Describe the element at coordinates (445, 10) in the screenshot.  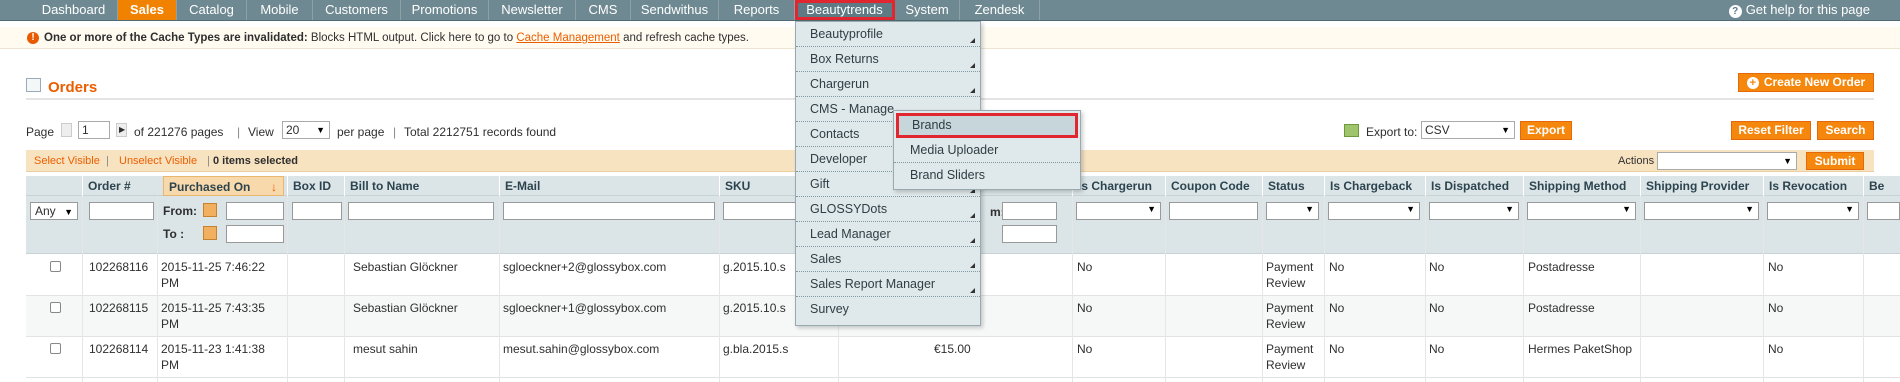
I see `nav-promotions: Promotions` at that location.